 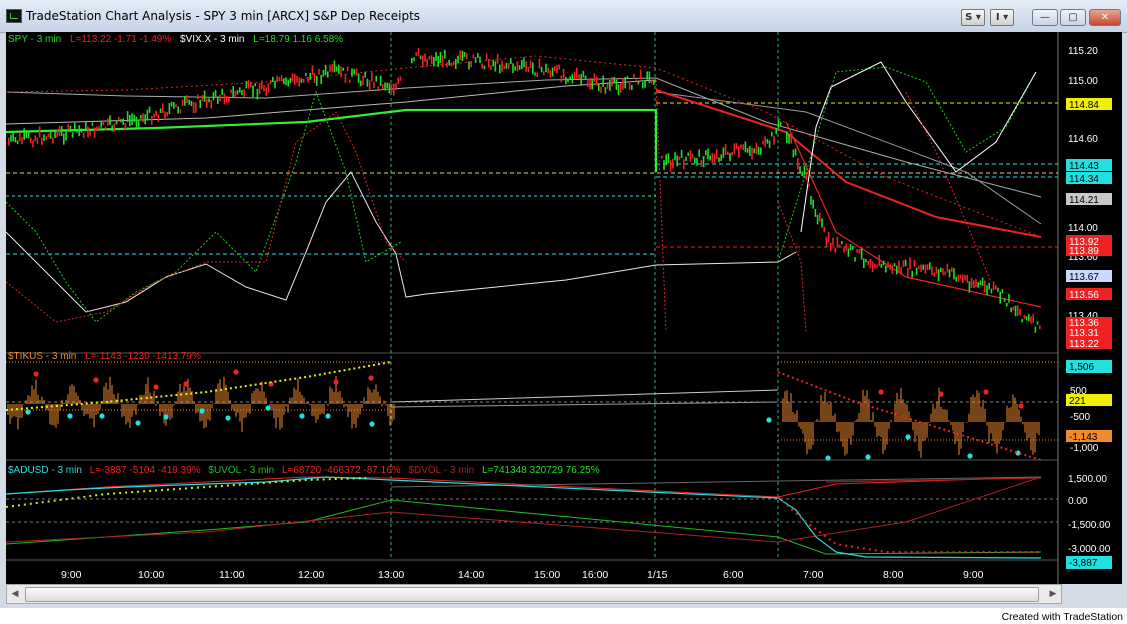 What do you see at coordinates (973, 17) in the screenshot?
I see `symbol-link-button: S ▾` at bounding box center [973, 17].